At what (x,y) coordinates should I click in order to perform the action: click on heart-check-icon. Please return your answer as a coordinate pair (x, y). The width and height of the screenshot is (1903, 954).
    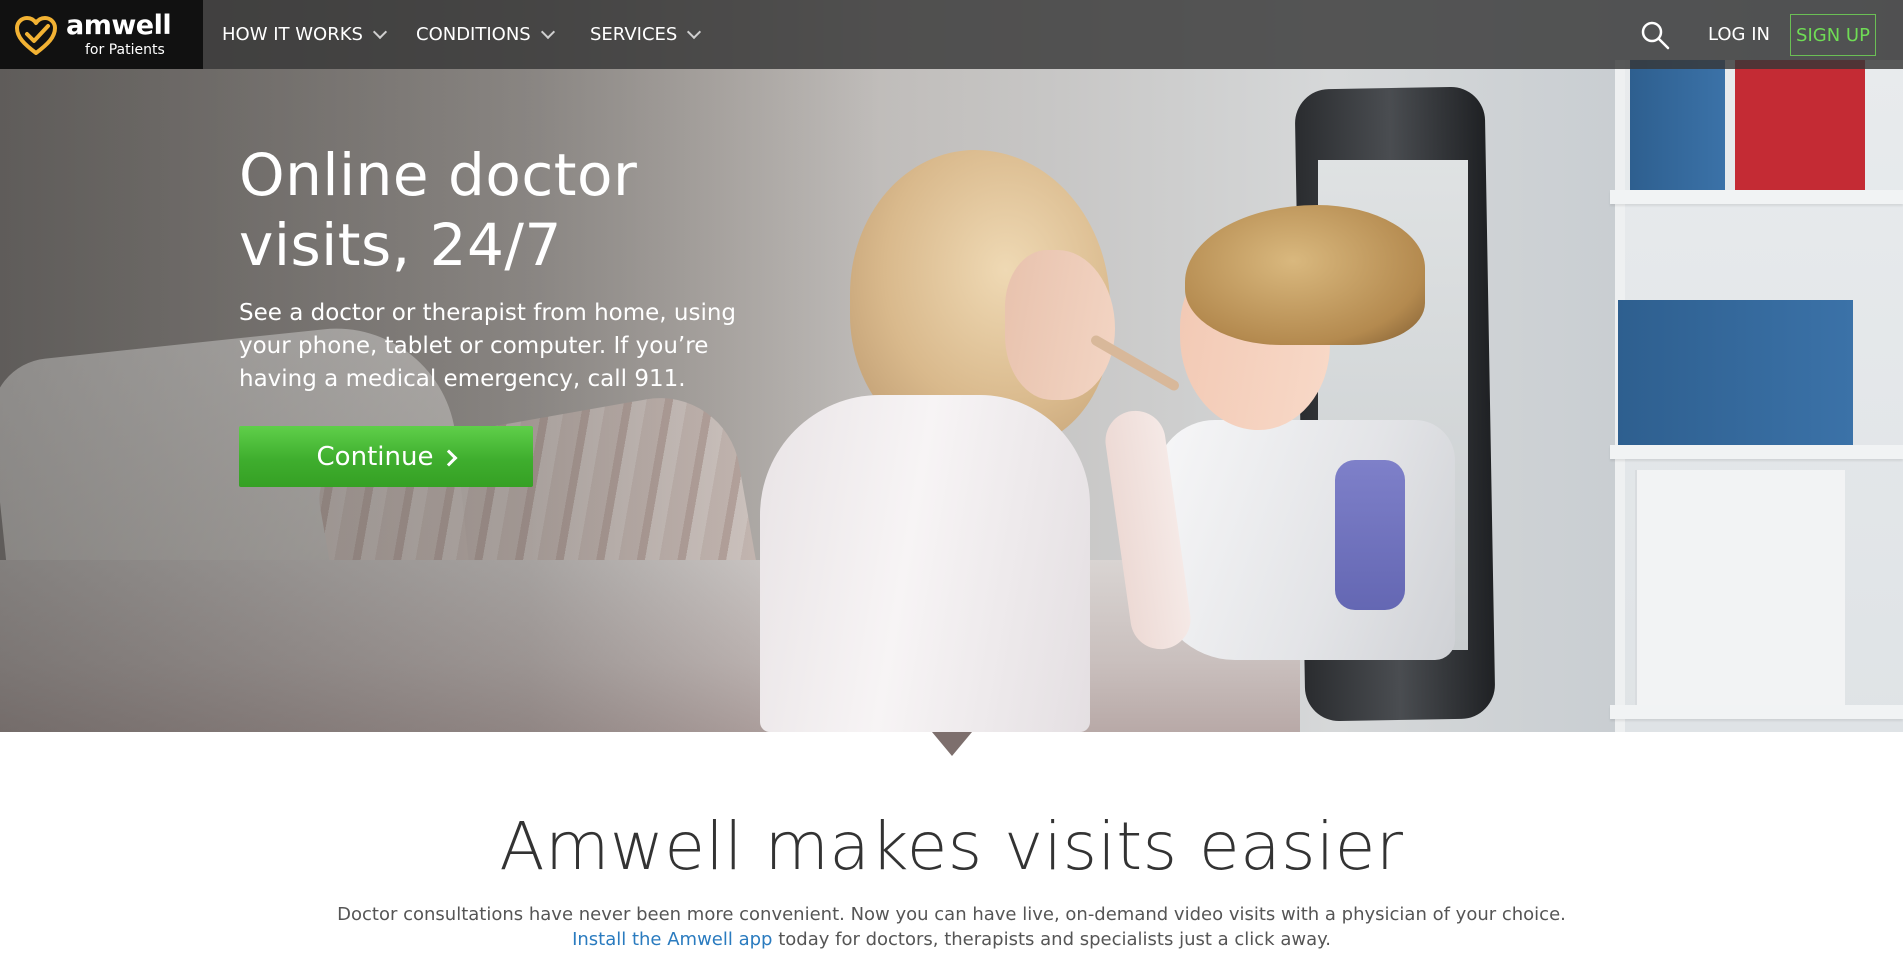
    Looking at the image, I should click on (36, 35).